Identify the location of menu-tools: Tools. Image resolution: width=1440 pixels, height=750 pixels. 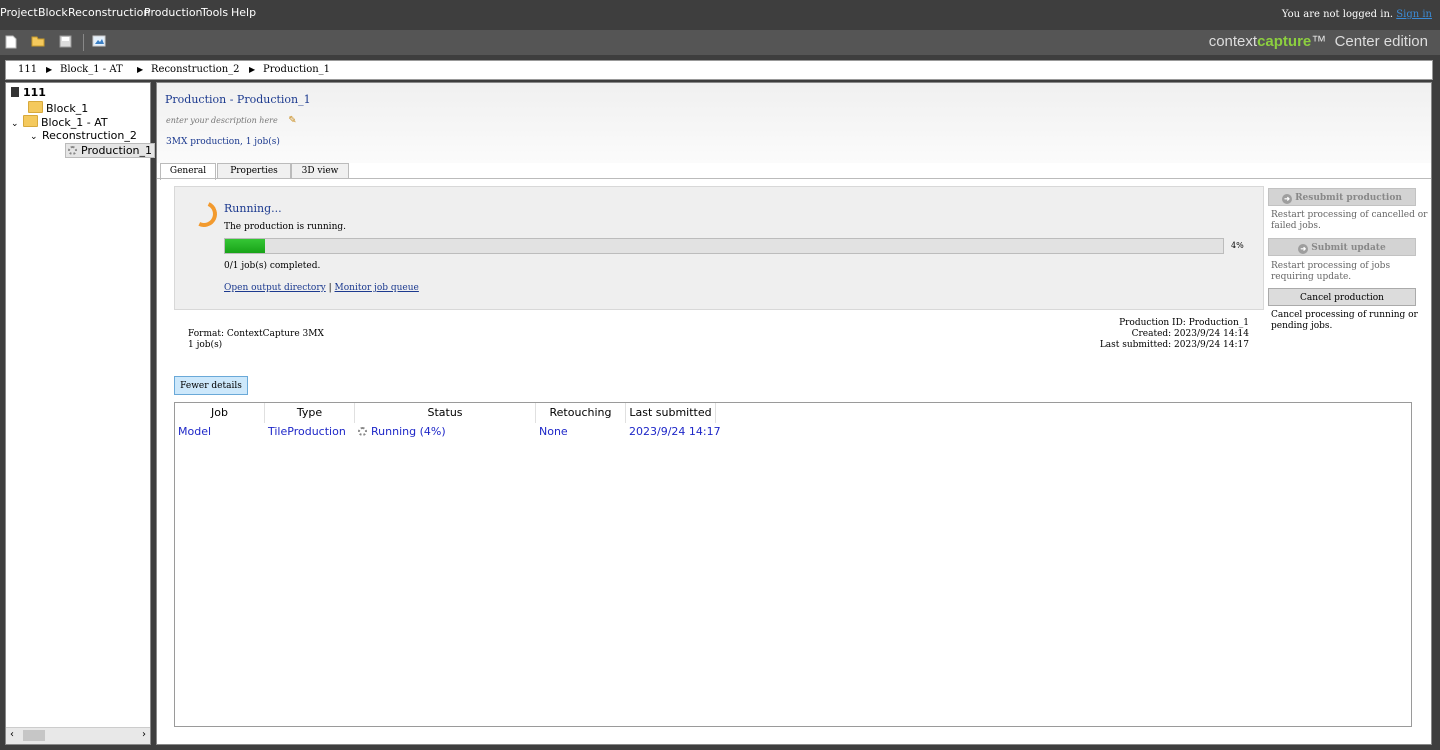
(214, 12).